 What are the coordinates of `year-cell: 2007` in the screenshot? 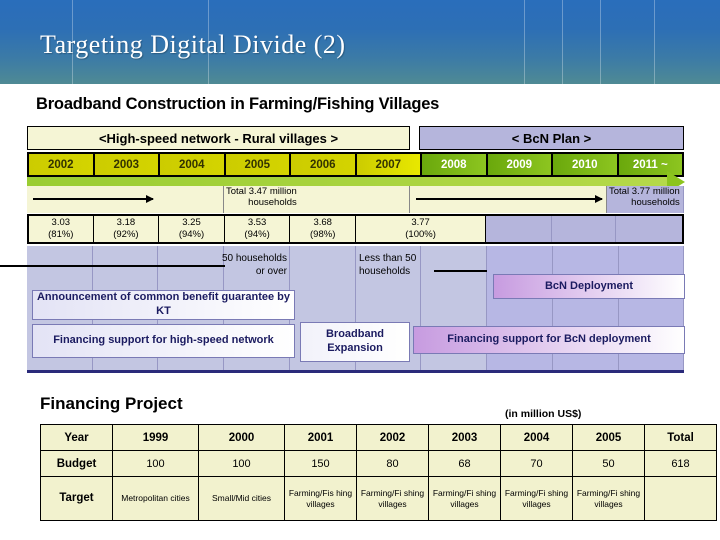 It's located at (389, 164).